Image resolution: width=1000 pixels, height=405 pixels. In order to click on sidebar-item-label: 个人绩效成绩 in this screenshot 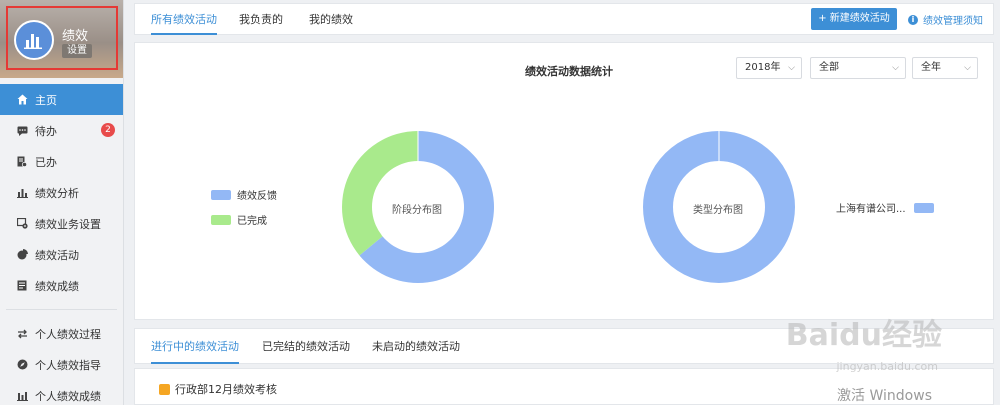, I will do `click(68, 396)`.